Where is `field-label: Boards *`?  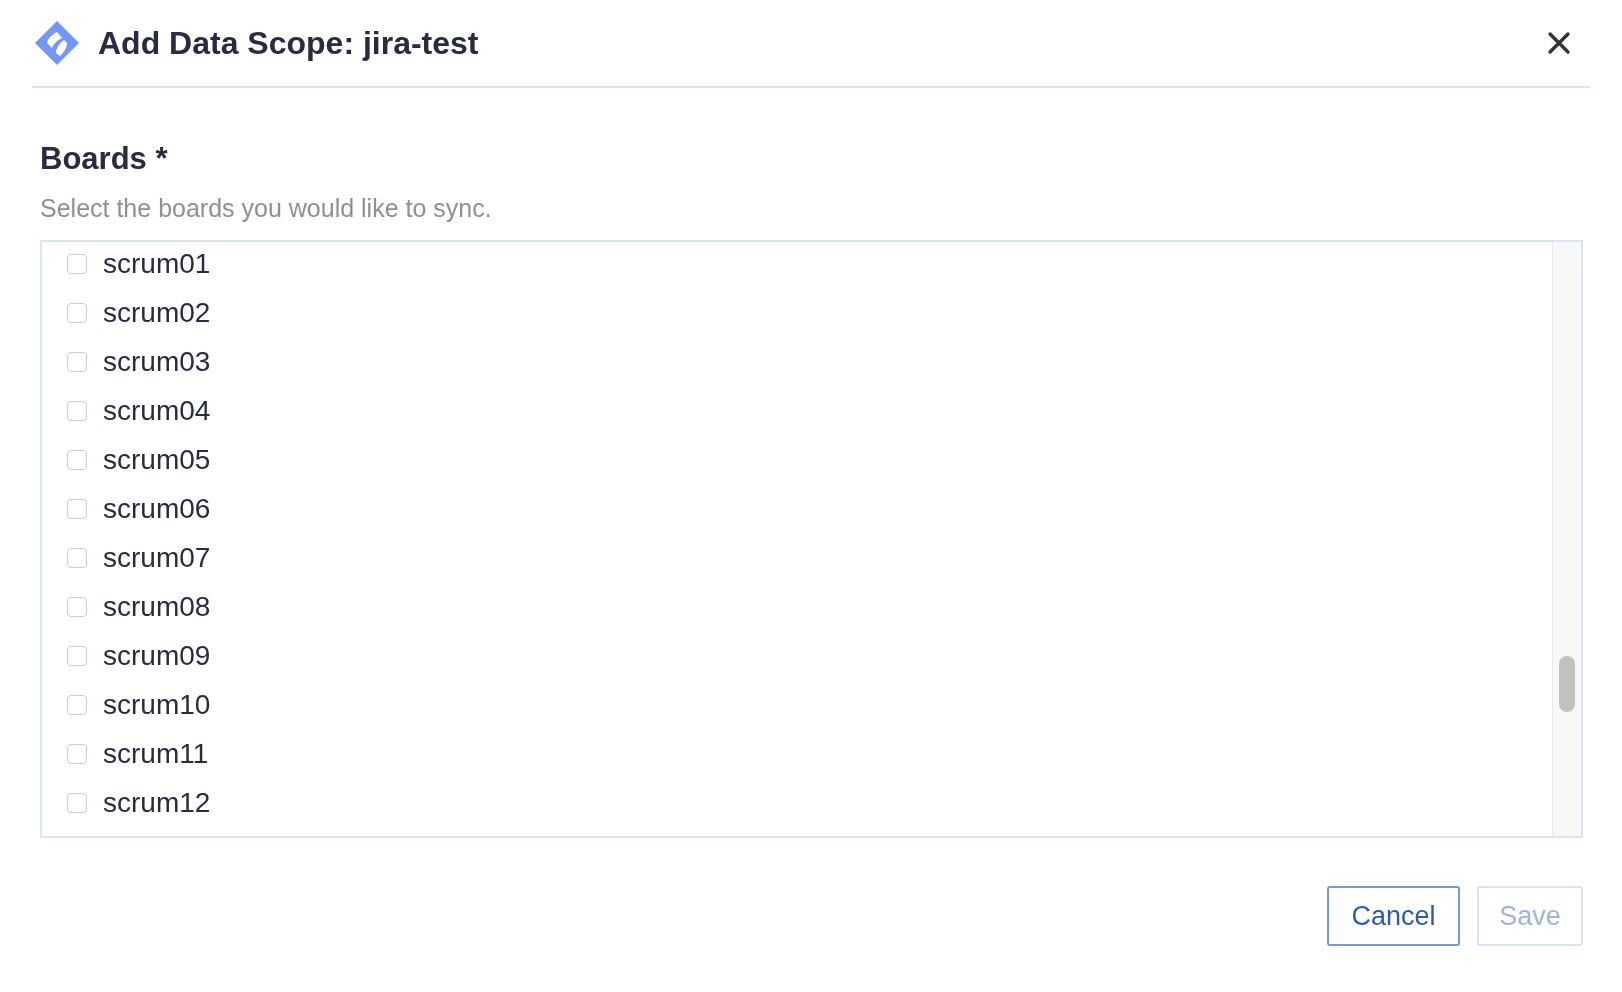 field-label: Boards * is located at coordinates (104, 159).